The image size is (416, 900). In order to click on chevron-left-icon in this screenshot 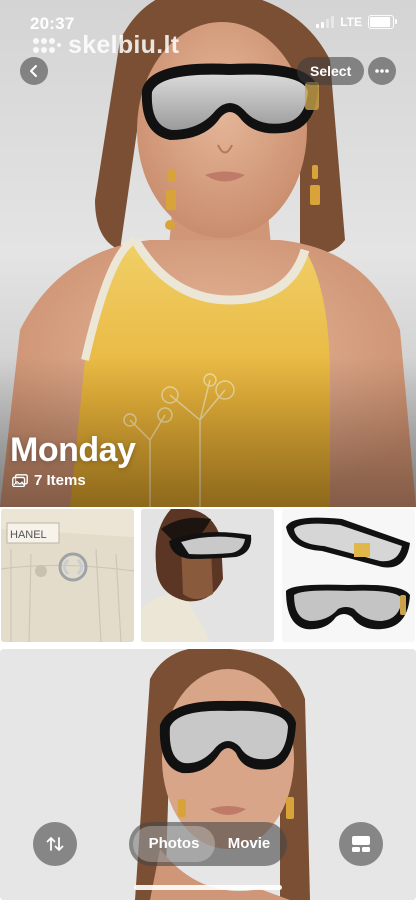, I will do `click(33, 71)`.